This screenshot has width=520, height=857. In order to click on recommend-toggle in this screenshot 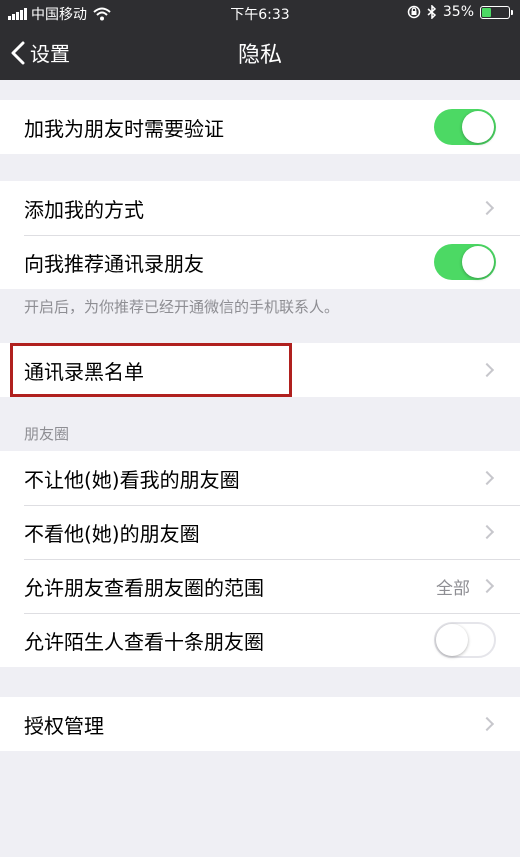, I will do `click(465, 262)`.